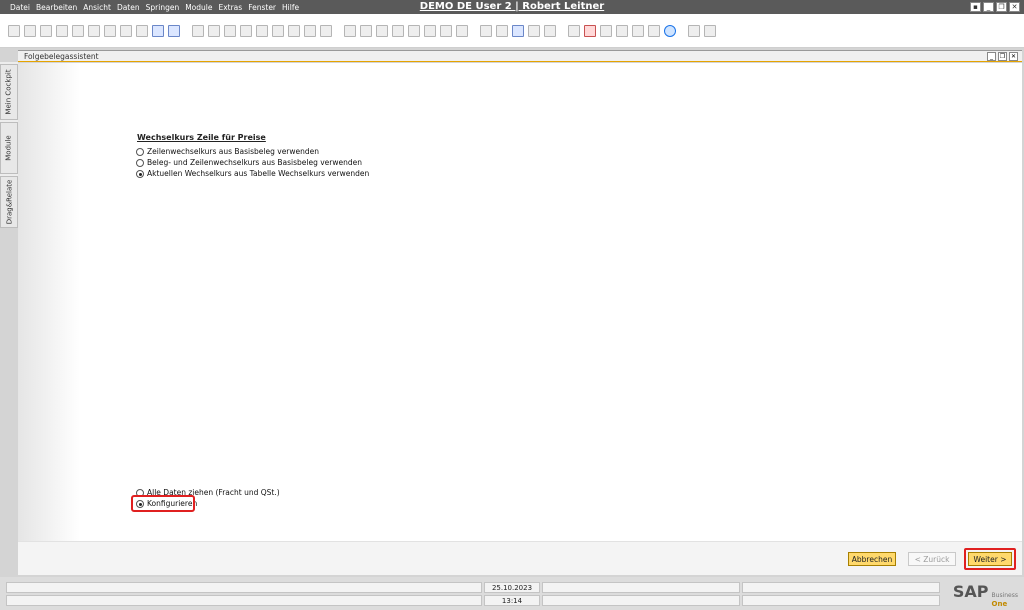 The image size is (1024, 610). What do you see at coordinates (512, 593) in the screenshot?
I see `status-bar: 25.10.2023 13:14 SAP Business One` at bounding box center [512, 593].